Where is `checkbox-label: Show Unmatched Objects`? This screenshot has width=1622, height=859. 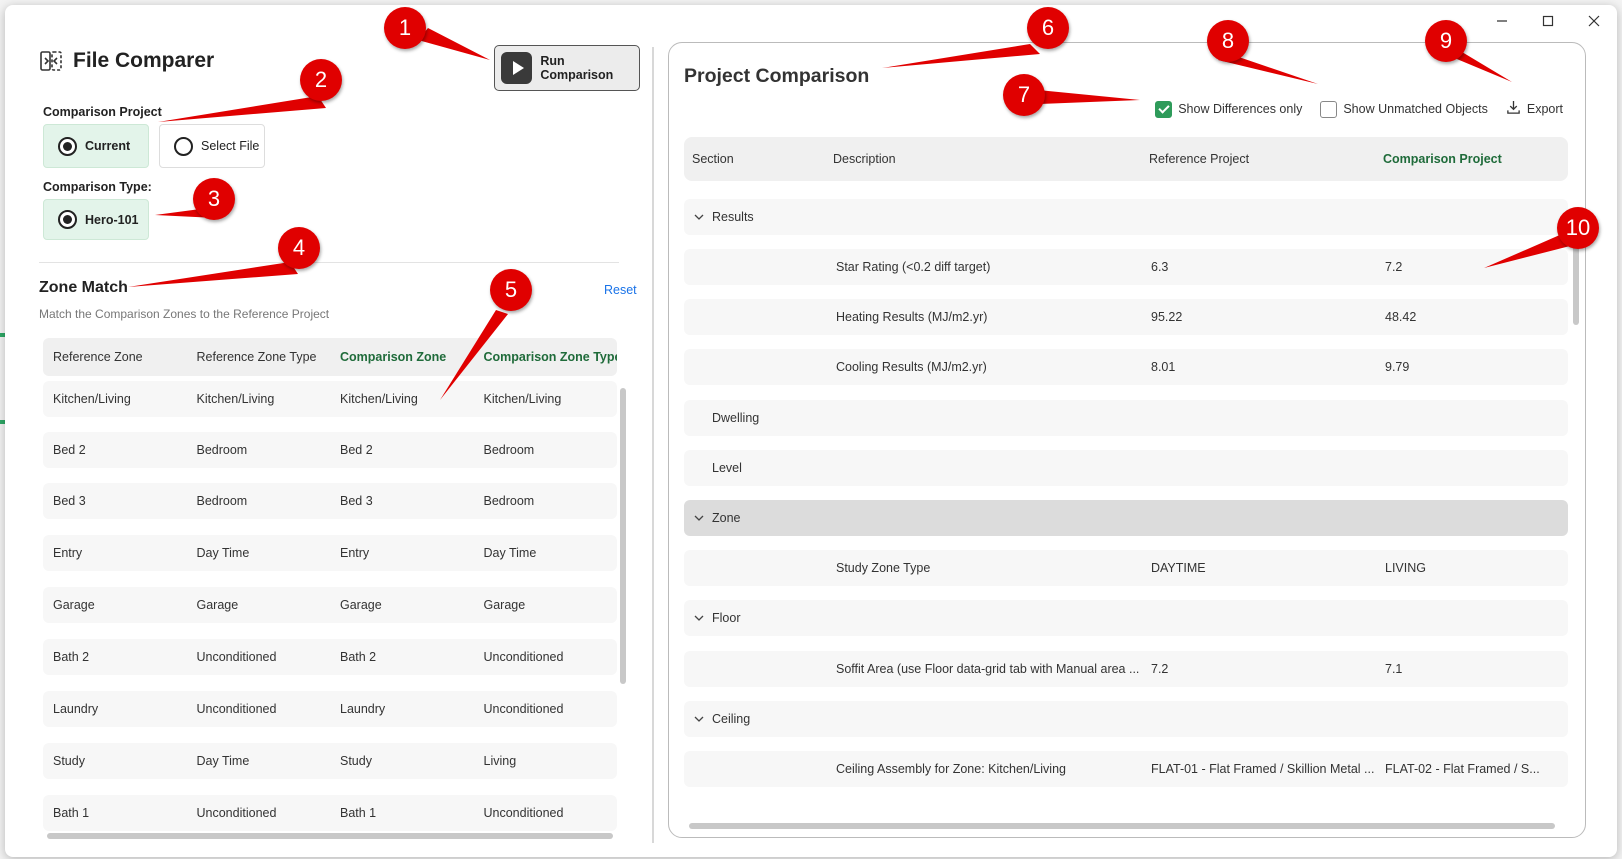
checkbox-label: Show Unmatched Objects is located at coordinates (1415, 109).